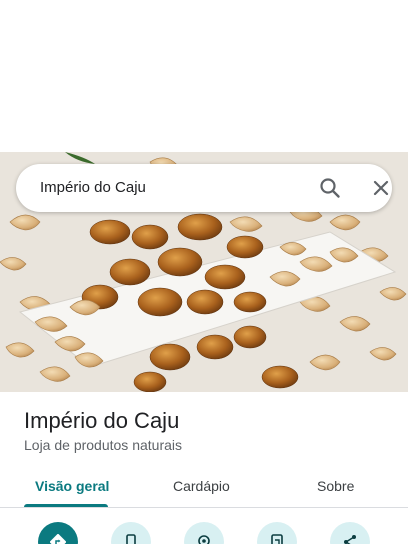  What do you see at coordinates (103, 445) in the screenshot?
I see `place-category: Loja de produtos naturais` at bounding box center [103, 445].